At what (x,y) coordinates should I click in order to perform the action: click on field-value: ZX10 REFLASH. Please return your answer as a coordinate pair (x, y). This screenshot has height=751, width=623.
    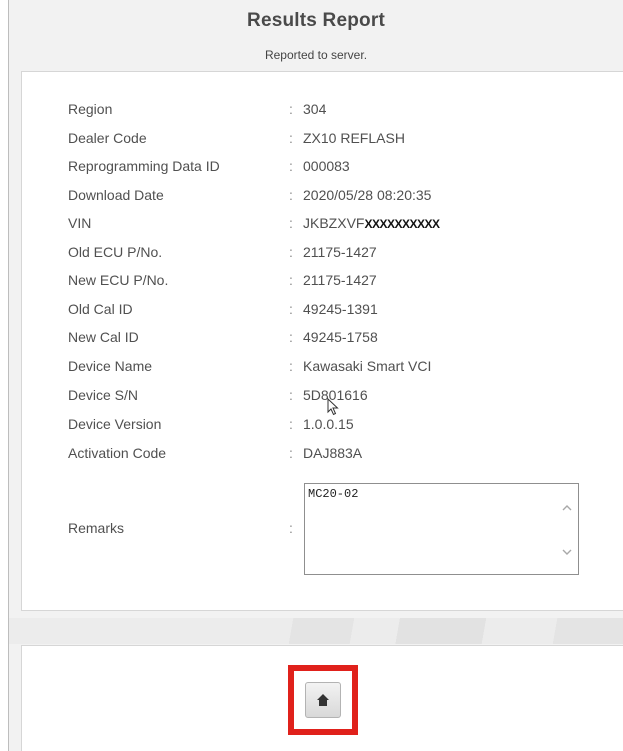
    Looking at the image, I should click on (354, 138).